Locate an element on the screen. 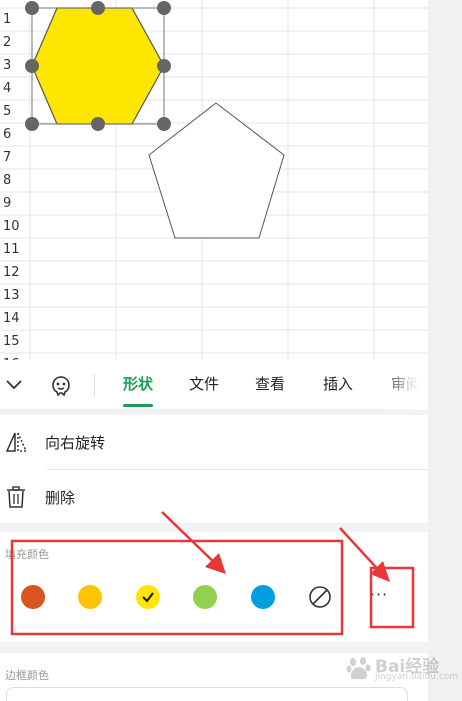 The height and width of the screenshot is (701, 462). toolbar-divider is located at coordinates (94, 385).